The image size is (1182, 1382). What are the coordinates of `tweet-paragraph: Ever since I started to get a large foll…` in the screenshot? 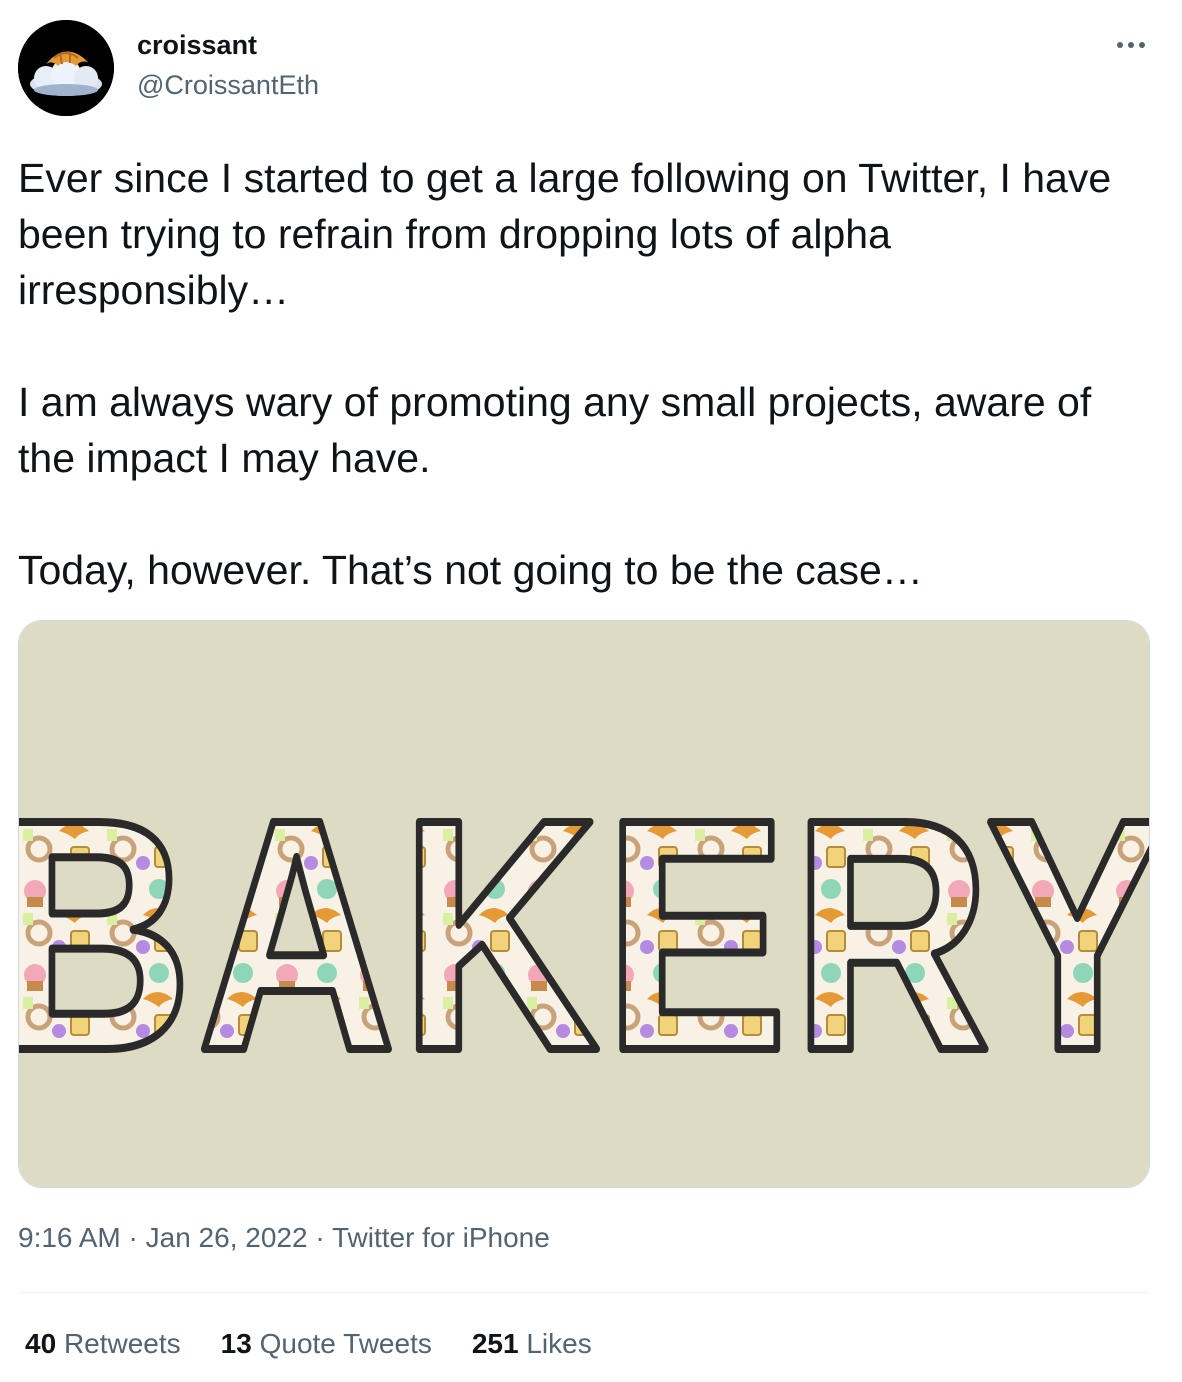 It's located at (570, 234).